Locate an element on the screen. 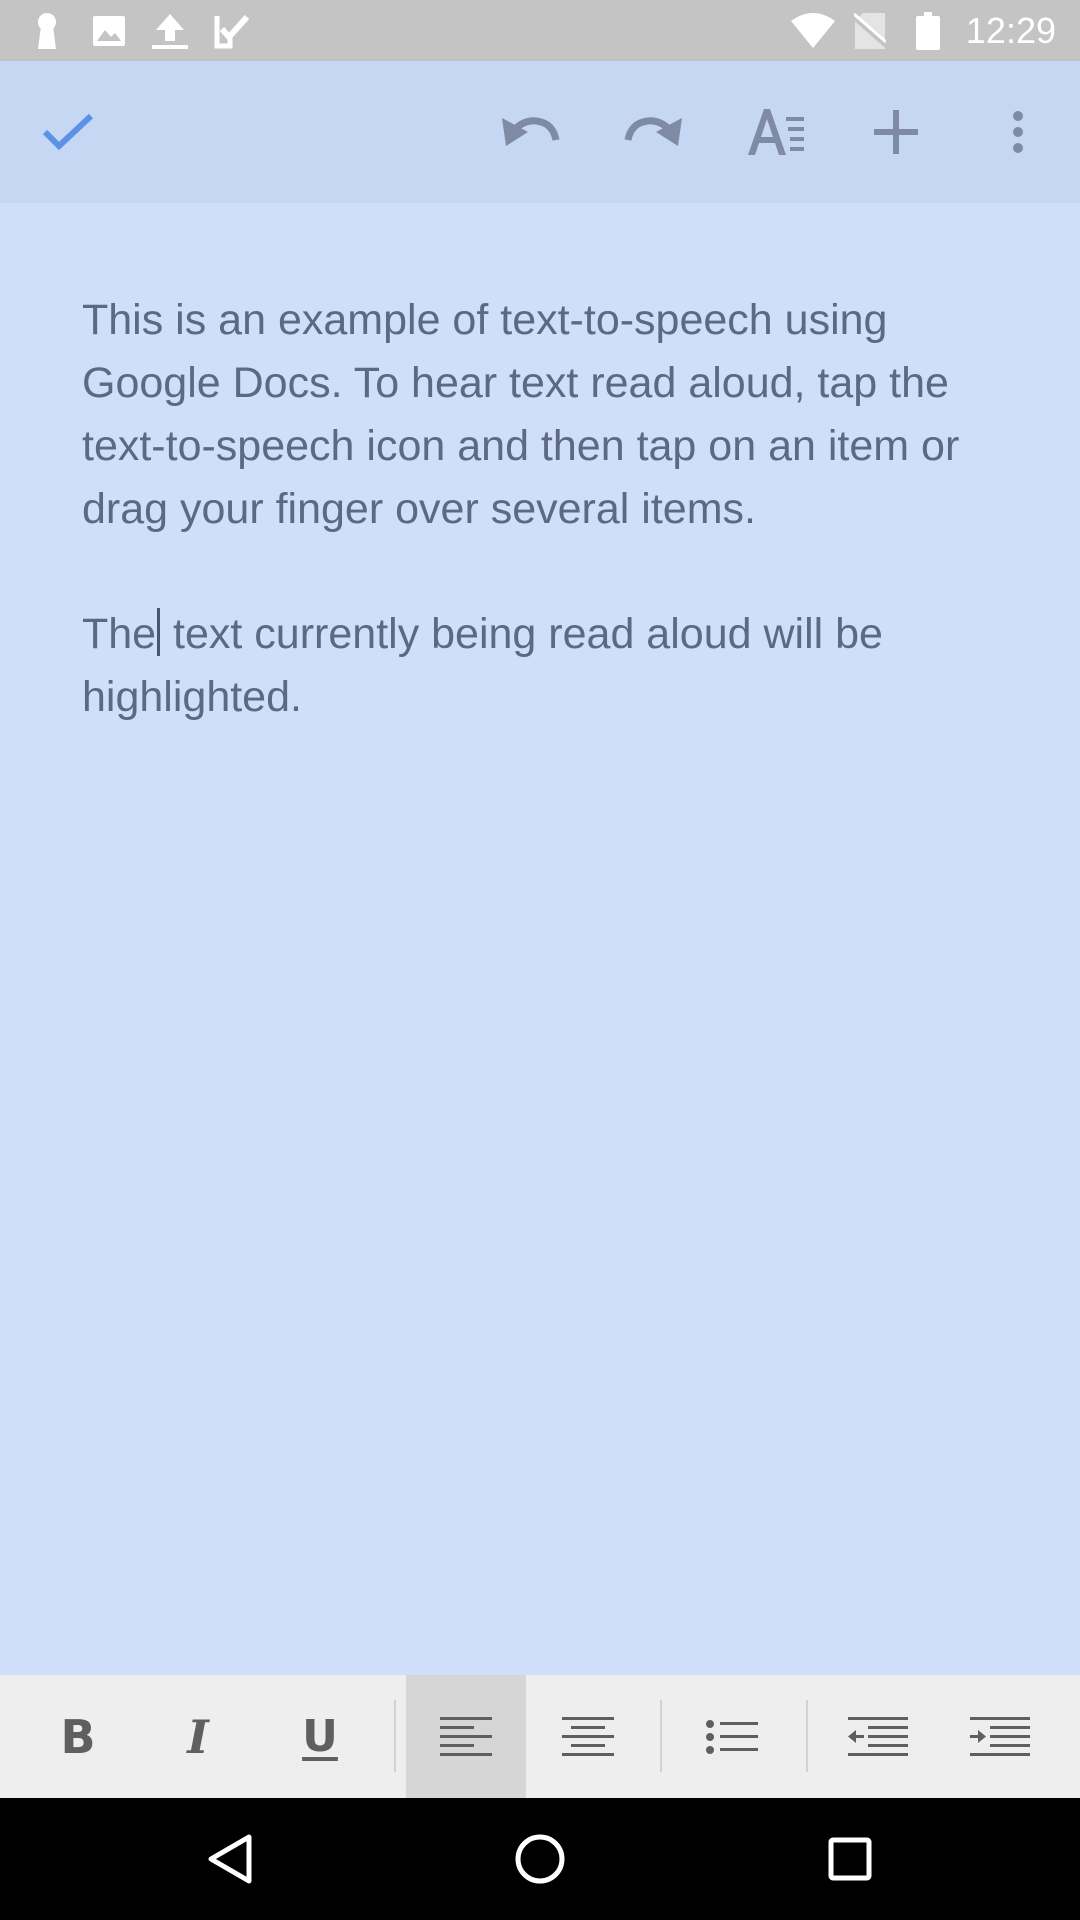 This screenshot has width=1080, height=1920. back-button is located at coordinates (230, 1859).